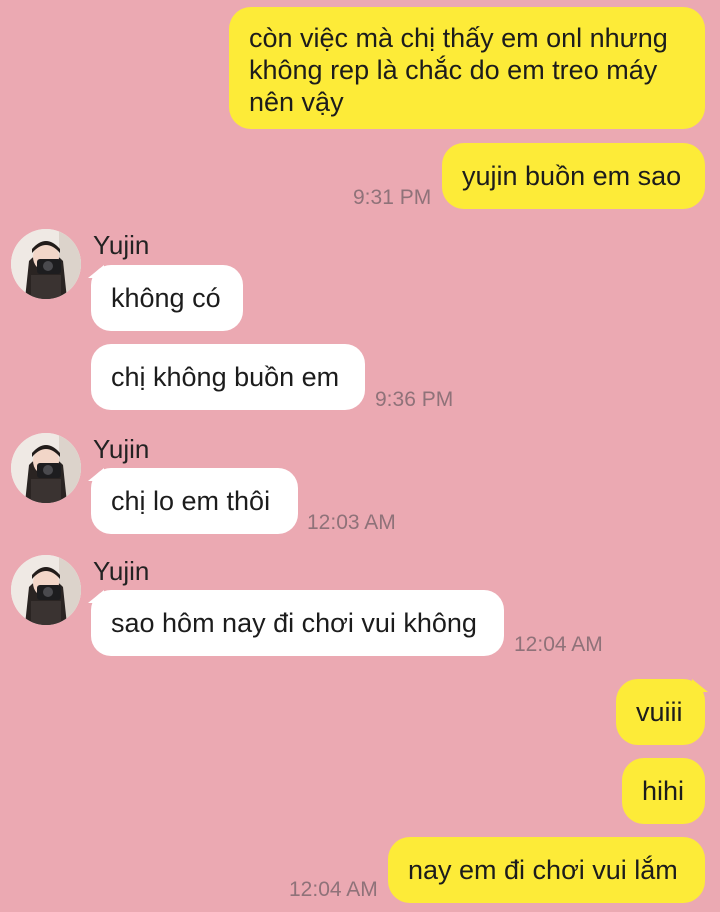 The width and height of the screenshot is (720, 912). I want to click on incoming-message: chị không buồn em, so click(228, 377).